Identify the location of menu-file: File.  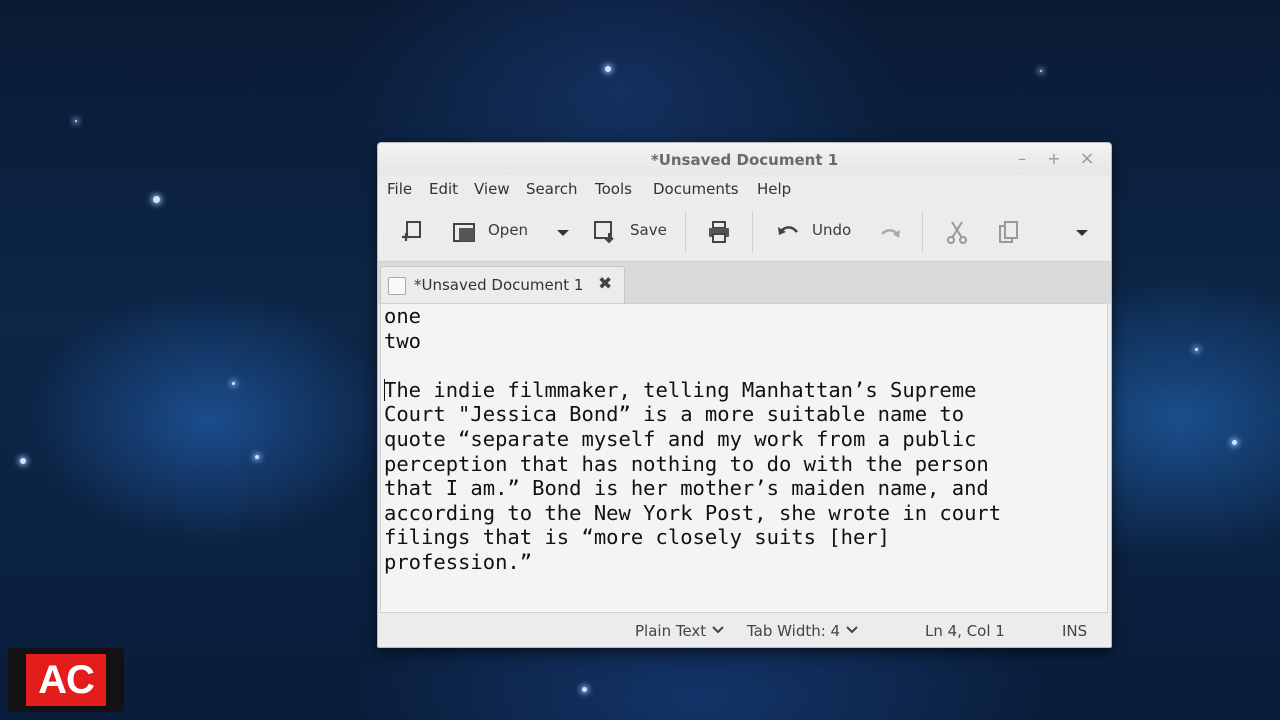
(399, 189).